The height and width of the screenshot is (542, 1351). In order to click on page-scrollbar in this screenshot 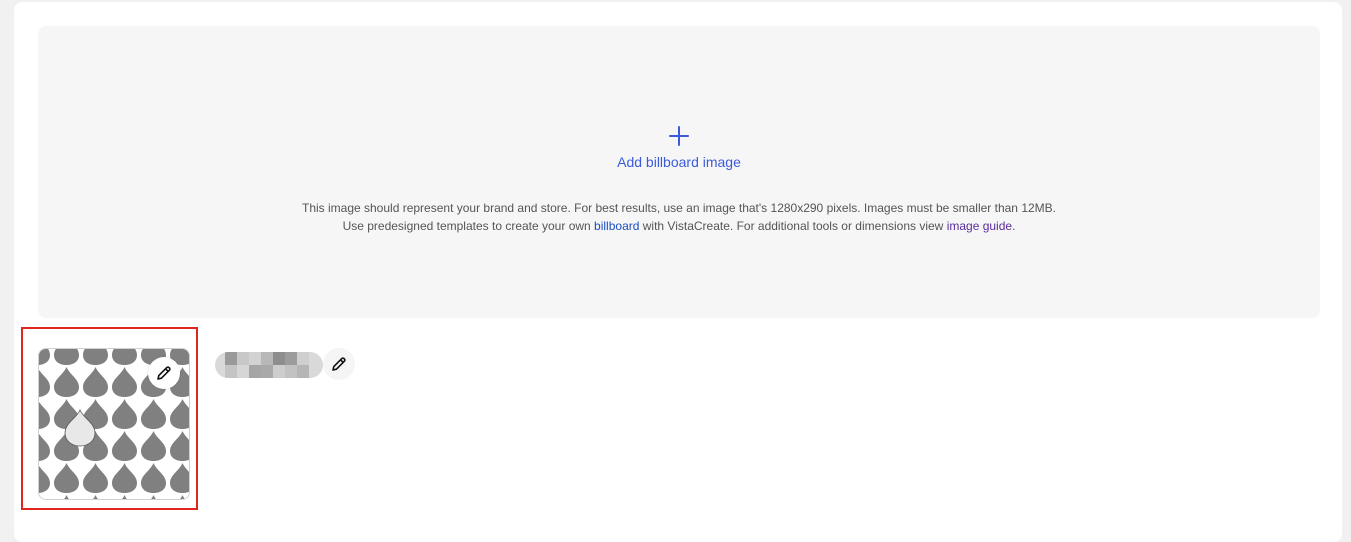, I will do `click(1346, 261)`.